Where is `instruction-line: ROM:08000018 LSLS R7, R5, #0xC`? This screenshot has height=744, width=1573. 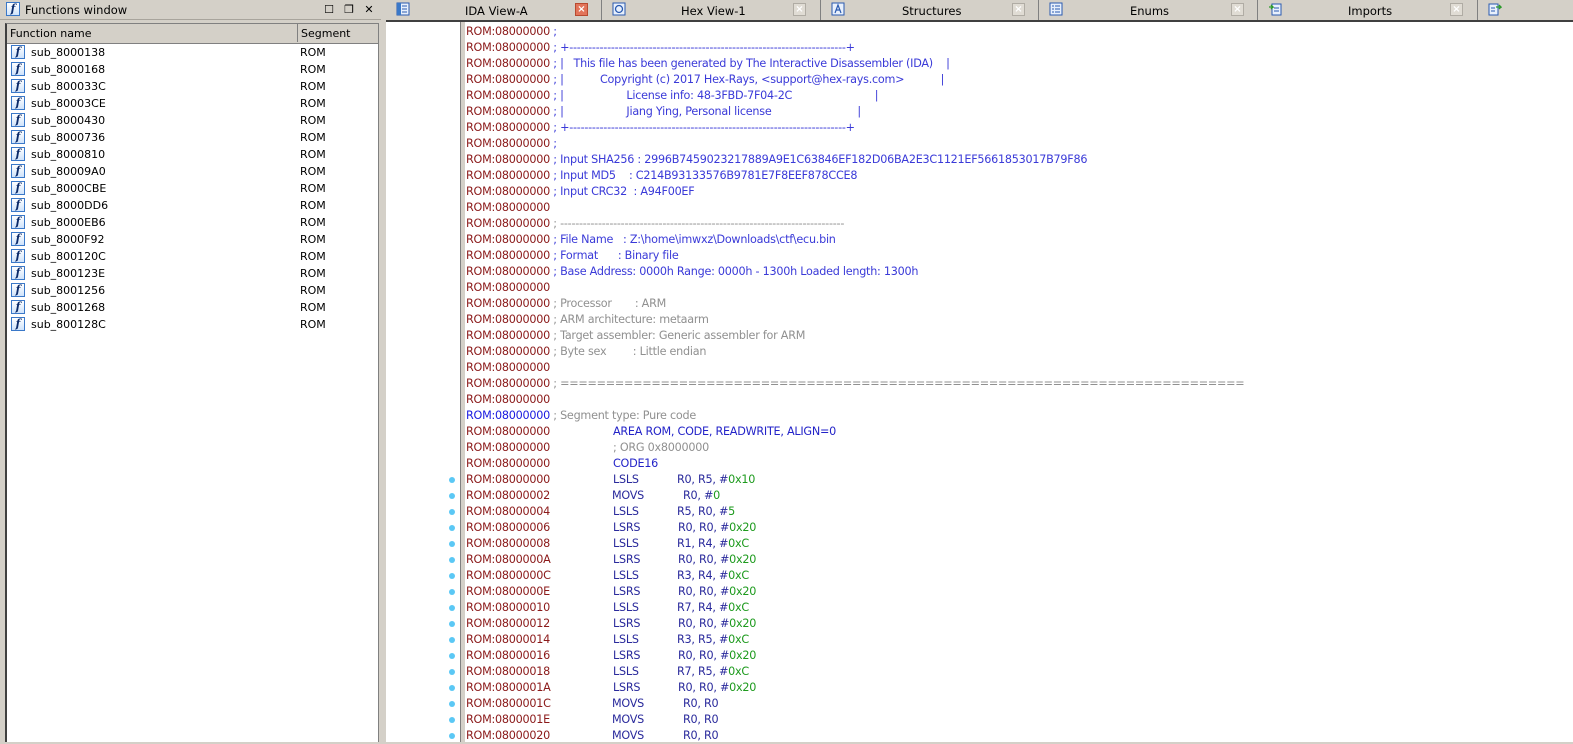 instruction-line: ROM:08000018 LSLS R7, R5, #0xC is located at coordinates (1016, 672).